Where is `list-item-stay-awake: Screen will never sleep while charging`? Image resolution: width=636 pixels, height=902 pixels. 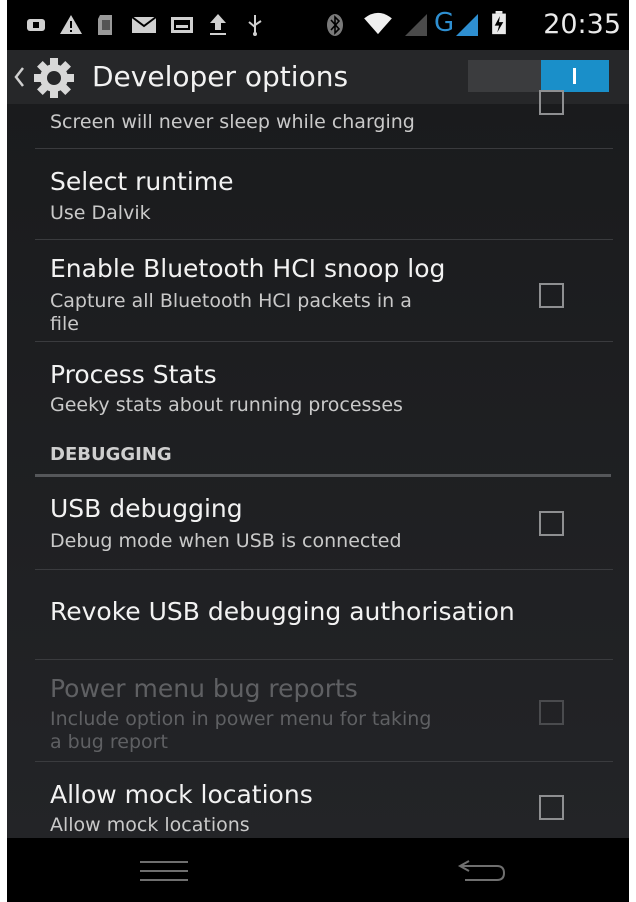 list-item-stay-awake: Screen will never sleep while charging is located at coordinates (318, 119).